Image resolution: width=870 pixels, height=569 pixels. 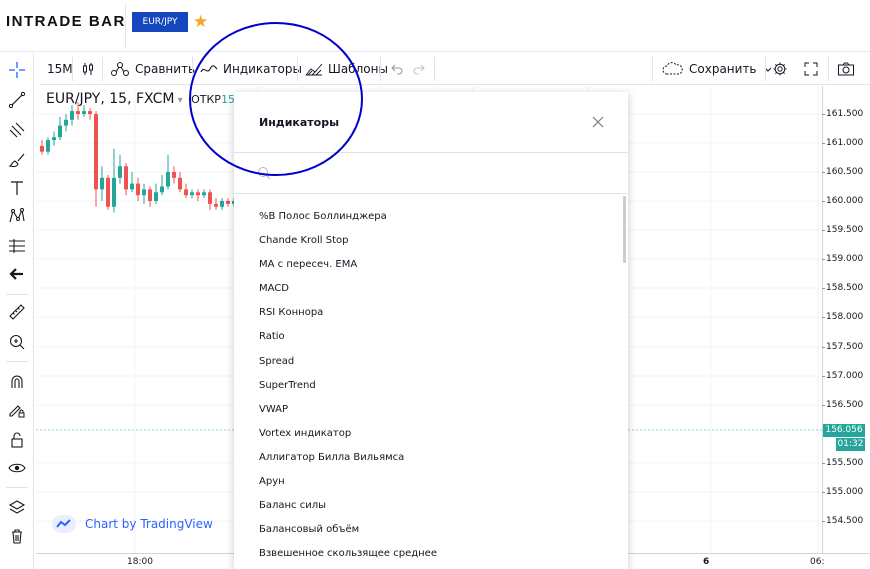 What do you see at coordinates (813, 69) in the screenshot?
I see `fullscreen-icon` at bounding box center [813, 69].